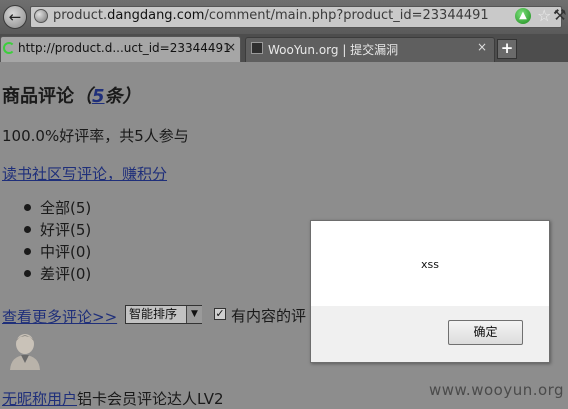 The width and height of the screenshot is (568, 409). I want to click on filter-list: 全部(5) 好评(5) 中评(0) 差评(0), so click(55, 241).